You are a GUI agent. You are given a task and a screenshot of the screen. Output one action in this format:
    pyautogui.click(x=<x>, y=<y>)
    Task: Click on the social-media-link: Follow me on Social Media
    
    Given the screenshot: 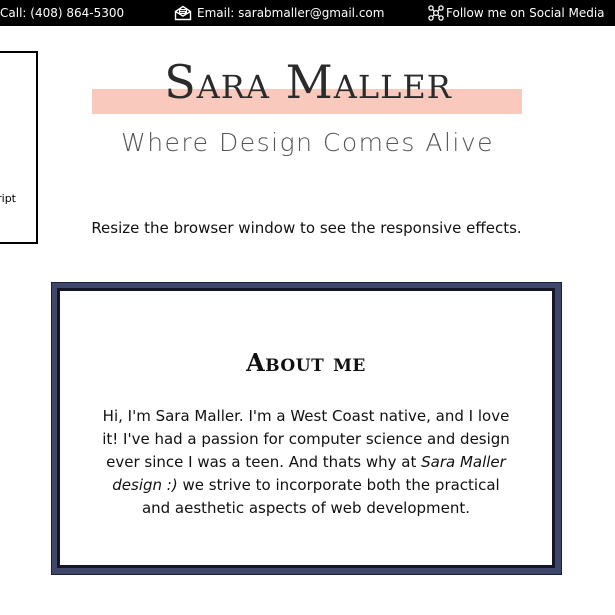 What is the action you would take?
    pyautogui.click(x=516, y=13)
    